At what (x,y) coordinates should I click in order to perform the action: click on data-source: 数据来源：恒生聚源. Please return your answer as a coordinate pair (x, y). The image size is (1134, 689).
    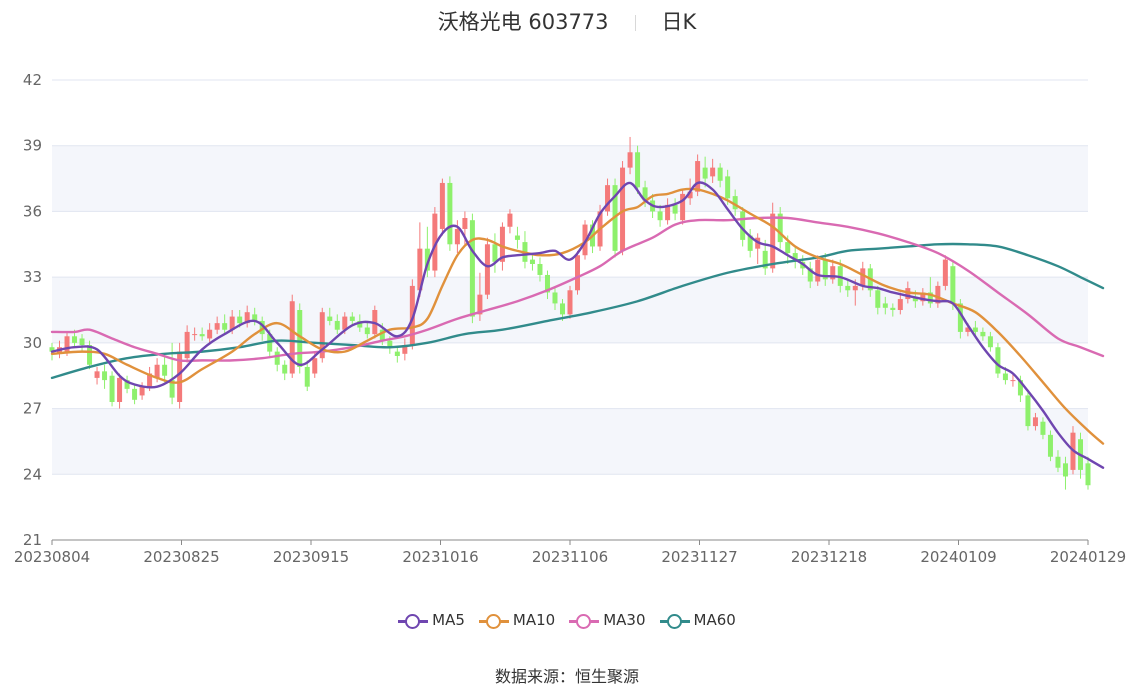
    Looking at the image, I should click on (567, 675).